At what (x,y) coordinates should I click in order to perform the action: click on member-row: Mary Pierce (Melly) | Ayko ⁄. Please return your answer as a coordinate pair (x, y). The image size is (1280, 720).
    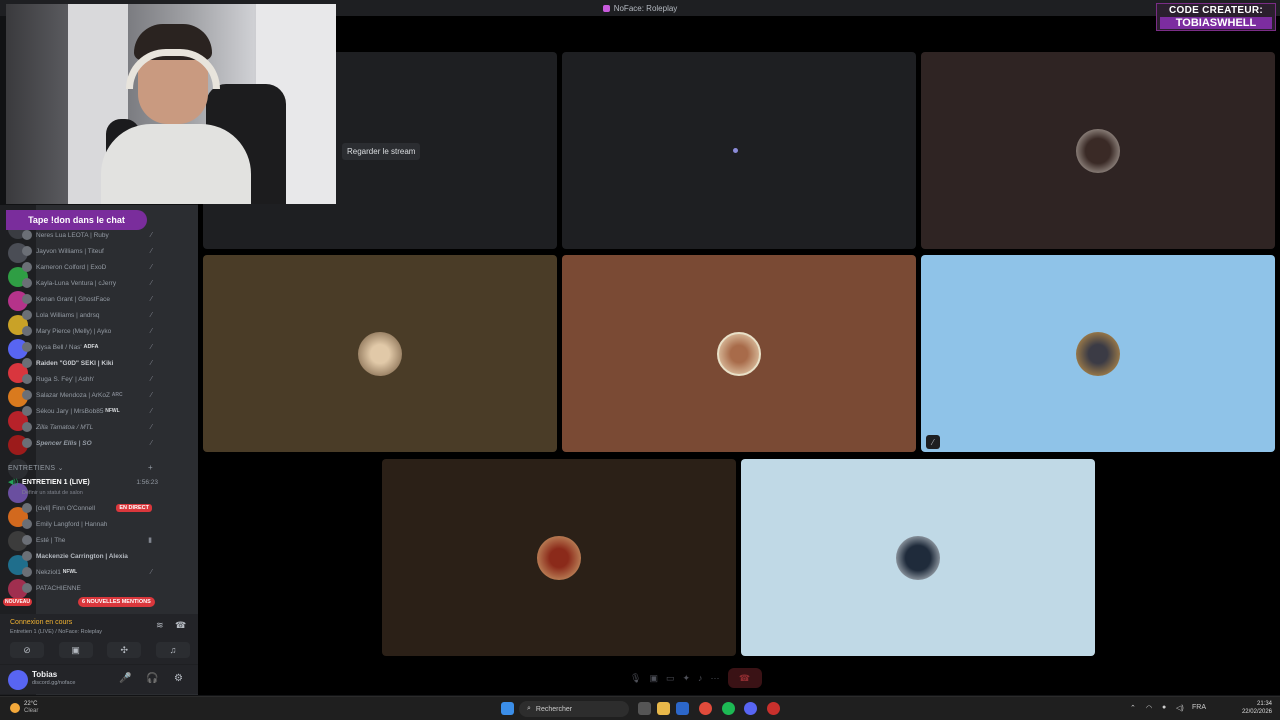
    Looking at the image, I should click on (87, 331).